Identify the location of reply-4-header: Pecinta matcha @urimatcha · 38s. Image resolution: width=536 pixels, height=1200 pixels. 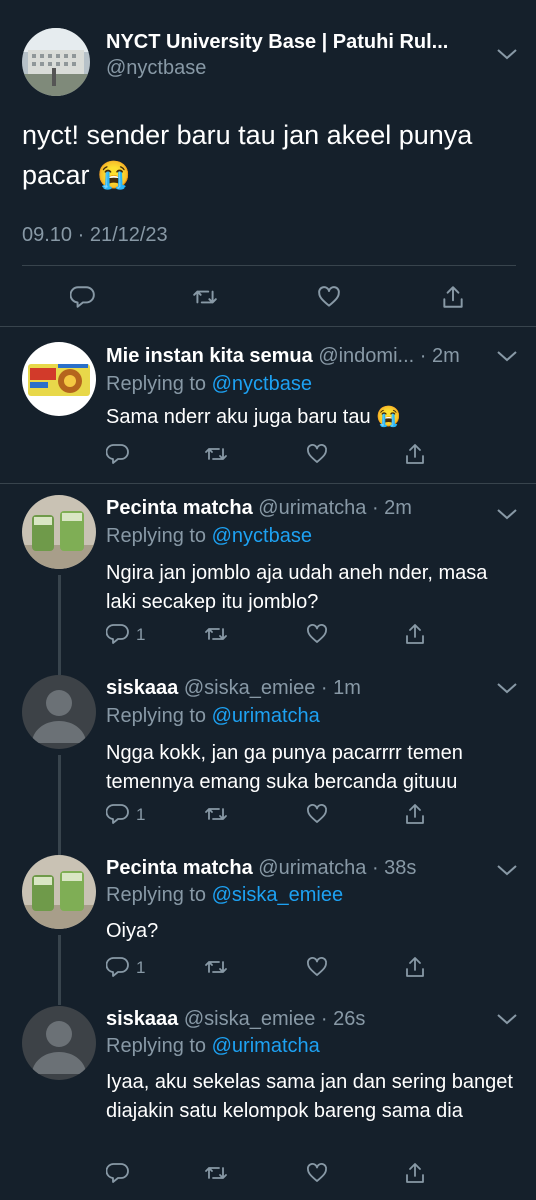
(297, 868).